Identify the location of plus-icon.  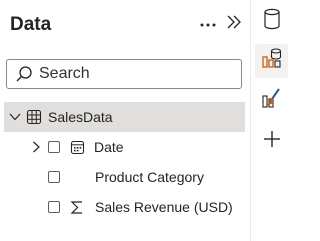
(272, 141).